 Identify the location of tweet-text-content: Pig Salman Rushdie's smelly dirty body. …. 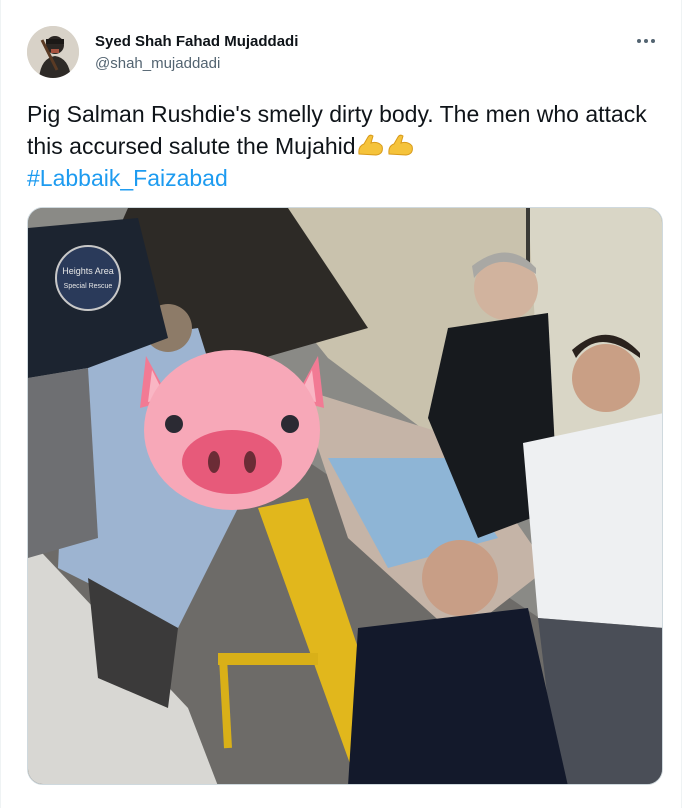
(337, 130).